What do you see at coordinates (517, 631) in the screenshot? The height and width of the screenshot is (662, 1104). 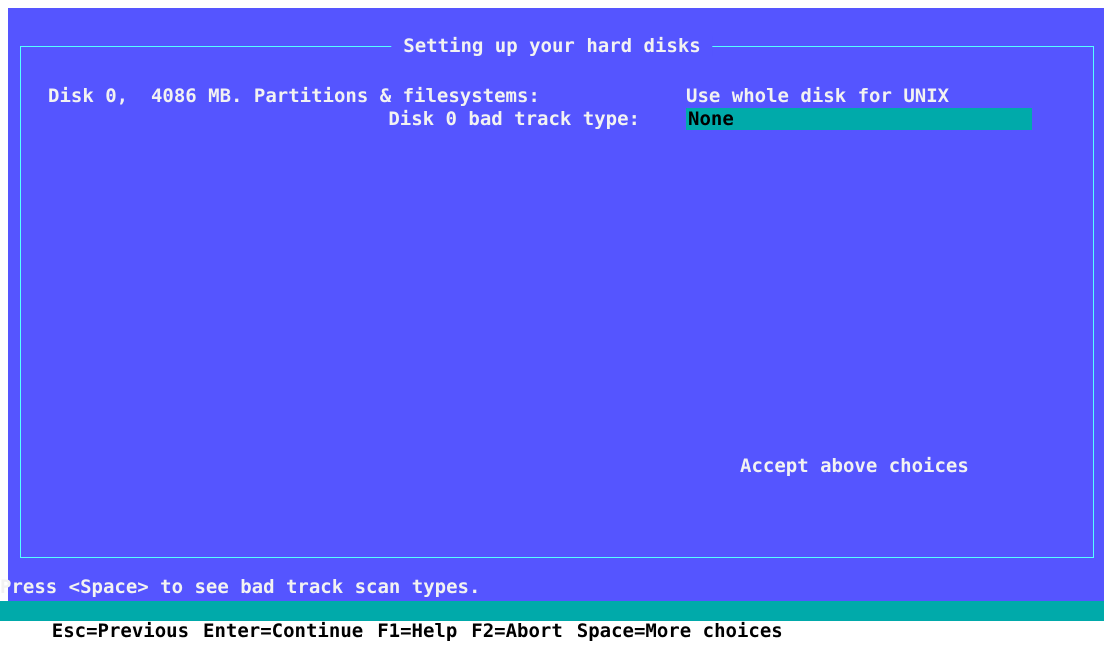 I see `f2-abort-key: F2=Abort` at bounding box center [517, 631].